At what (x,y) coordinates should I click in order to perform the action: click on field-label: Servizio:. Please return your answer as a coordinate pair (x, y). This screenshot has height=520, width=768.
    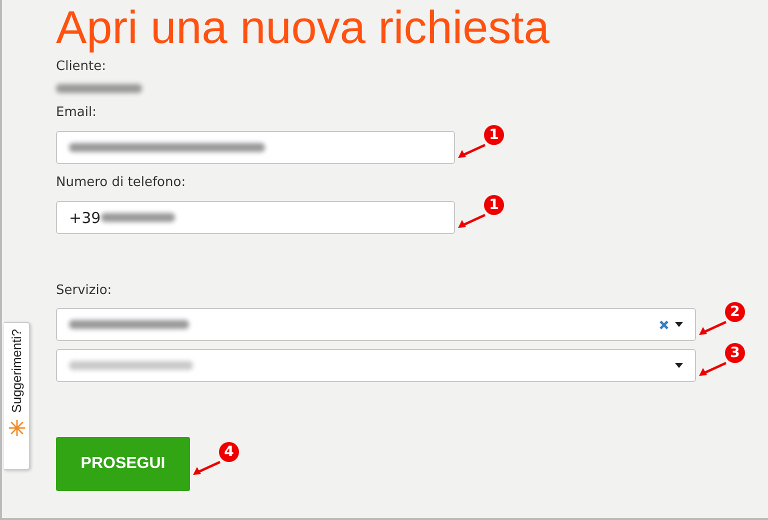
    Looking at the image, I should click on (84, 291).